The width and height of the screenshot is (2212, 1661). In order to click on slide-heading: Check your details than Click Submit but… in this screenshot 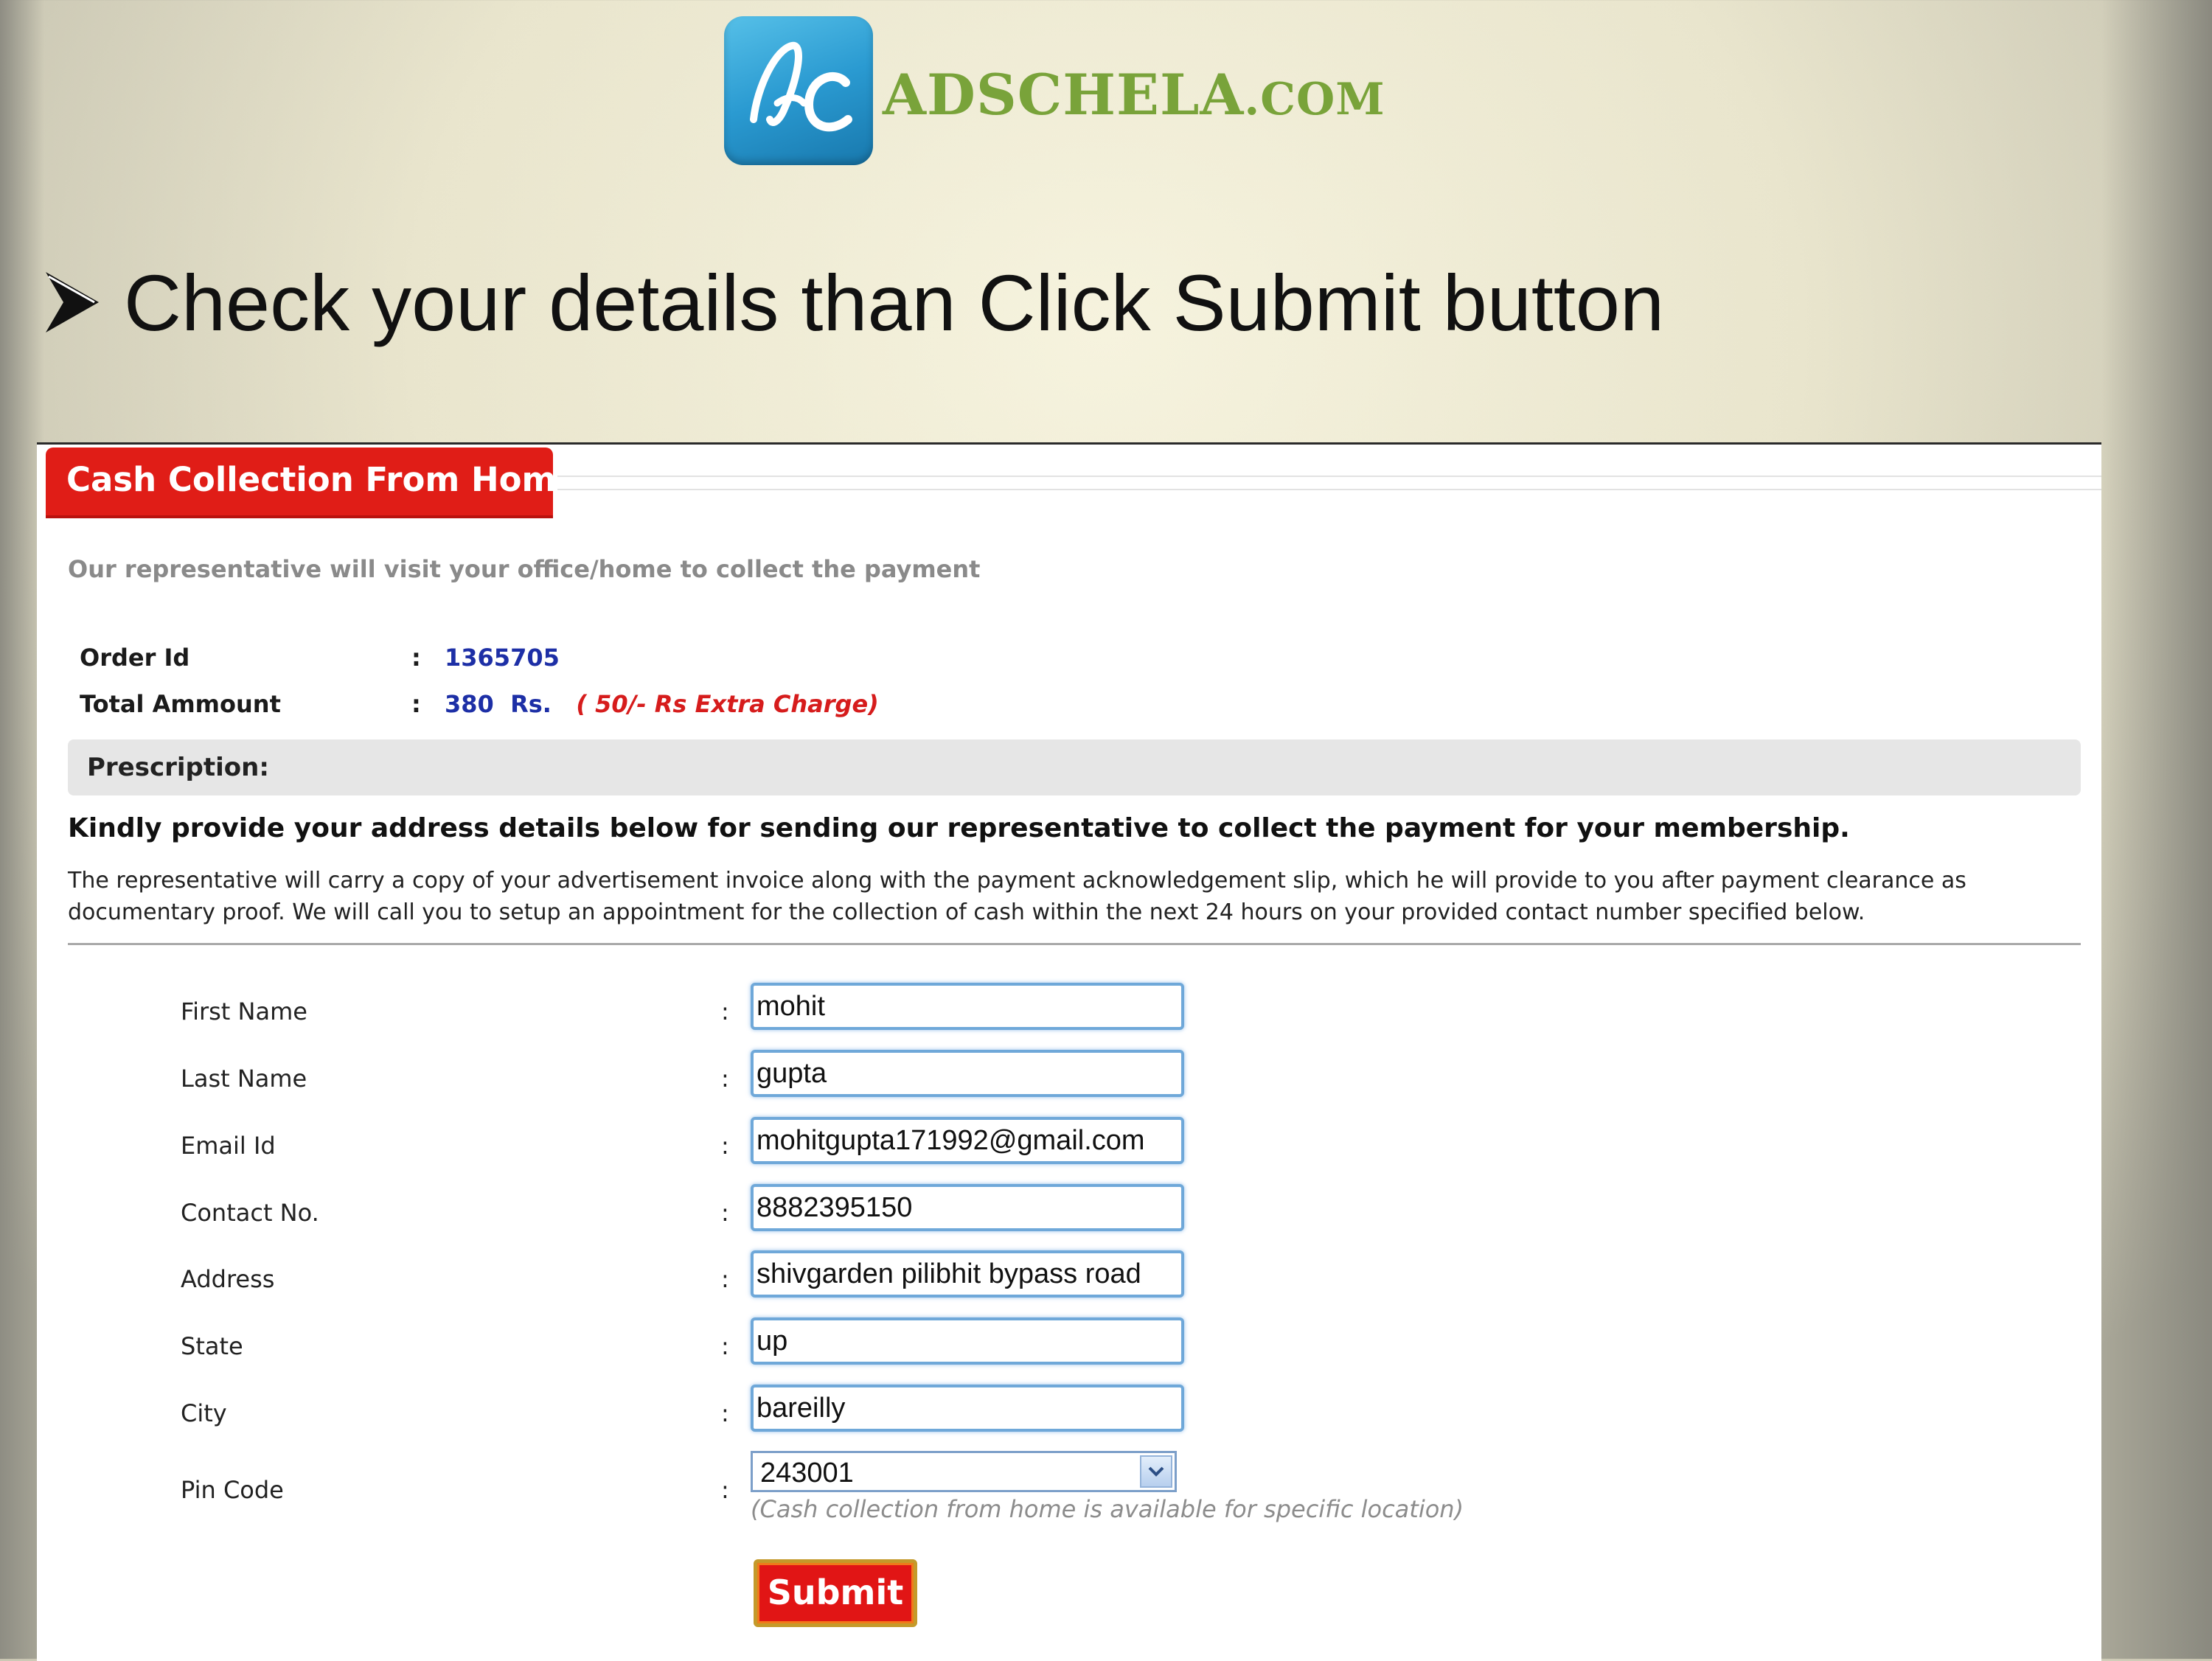, I will do `click(853, 302)`.